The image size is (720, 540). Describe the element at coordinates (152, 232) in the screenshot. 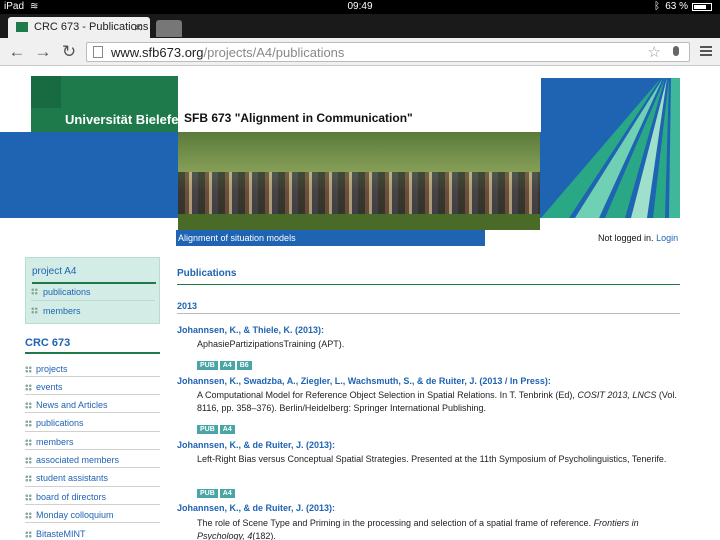

I see `project-code: A4` at that location.